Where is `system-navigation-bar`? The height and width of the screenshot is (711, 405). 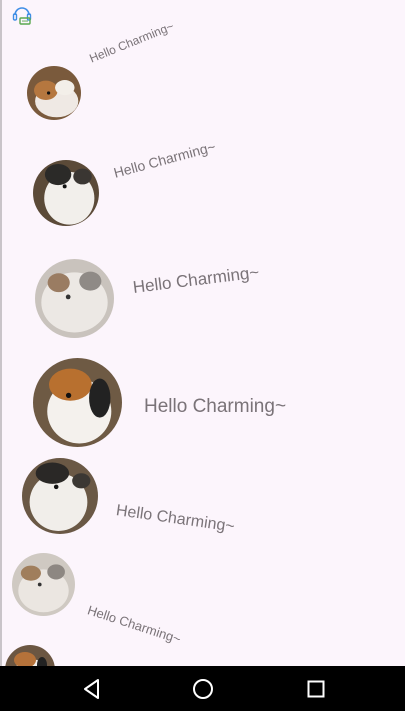
system-navigation-bar is located at coordinates (202, 688).